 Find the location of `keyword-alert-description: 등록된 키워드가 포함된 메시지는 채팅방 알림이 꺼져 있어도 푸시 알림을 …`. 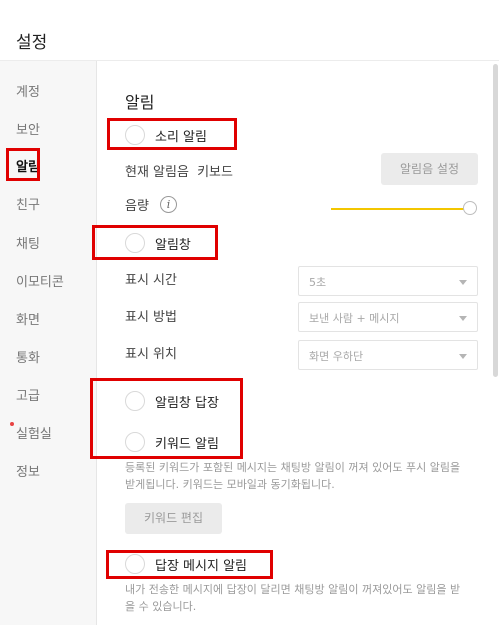

keyword-alert-description: 등록된 키워드가 포함된 메시지는 채팅방 알림이 꺼져 있어도 푸시 알림을 … is located at coordinates (293, 476).